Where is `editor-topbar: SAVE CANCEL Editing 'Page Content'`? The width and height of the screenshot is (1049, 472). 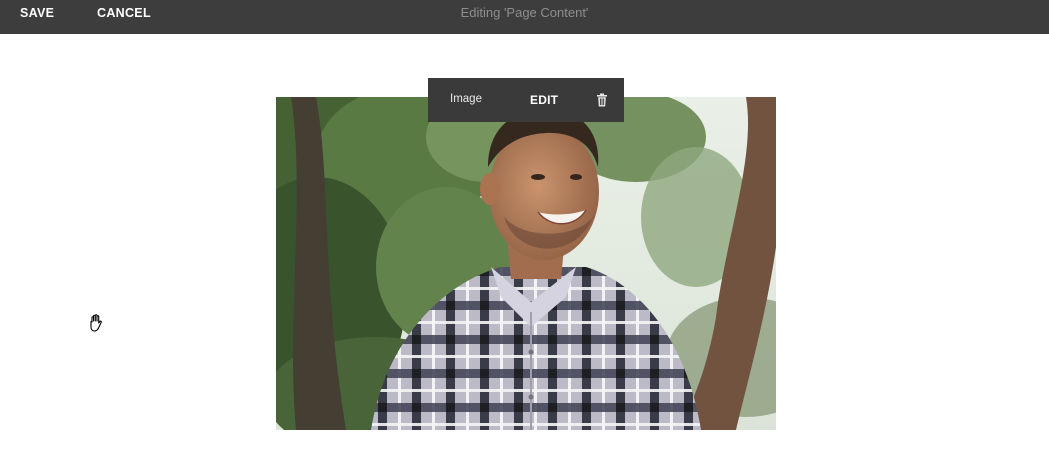
editor-topbar: SAVE CANCEL Editing 'Page Content' is located at coordinates (524, 17).